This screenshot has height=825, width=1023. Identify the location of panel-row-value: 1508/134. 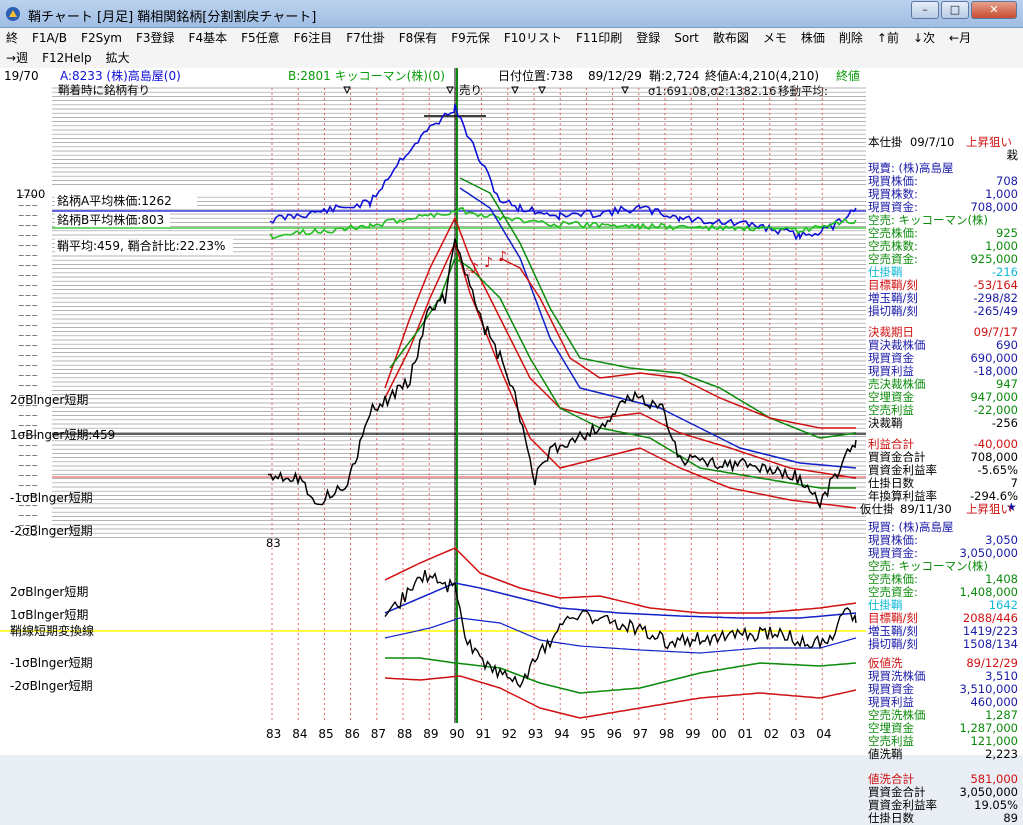
(990, 644).